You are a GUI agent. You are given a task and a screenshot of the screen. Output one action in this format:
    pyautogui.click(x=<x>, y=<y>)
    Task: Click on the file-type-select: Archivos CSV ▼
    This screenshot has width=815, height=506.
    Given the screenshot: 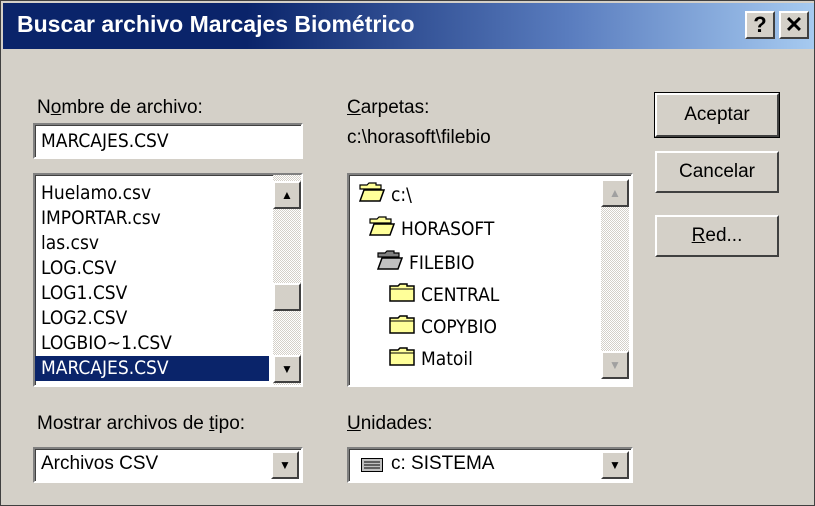 What is the action you would take?
    pyautogui.click(x=168, y=465)
    